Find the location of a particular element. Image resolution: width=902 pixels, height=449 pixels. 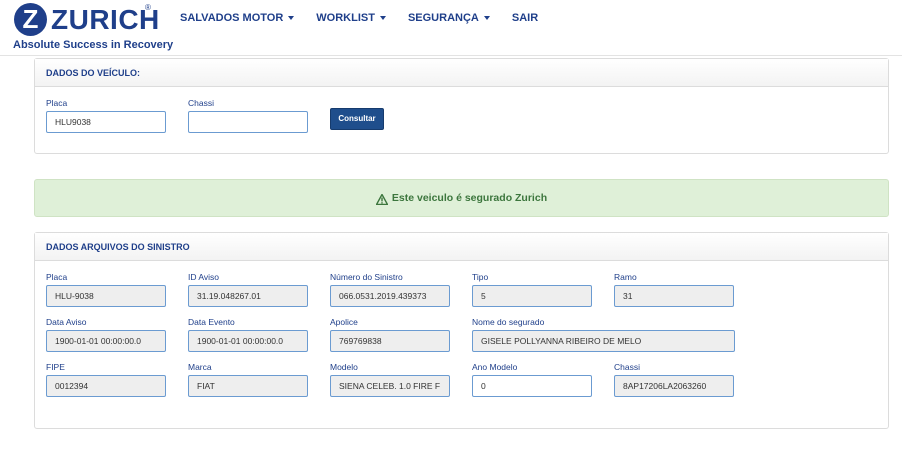

panel-title: DADOS DO VEÍCULO: is located at coordinates (461, 73).